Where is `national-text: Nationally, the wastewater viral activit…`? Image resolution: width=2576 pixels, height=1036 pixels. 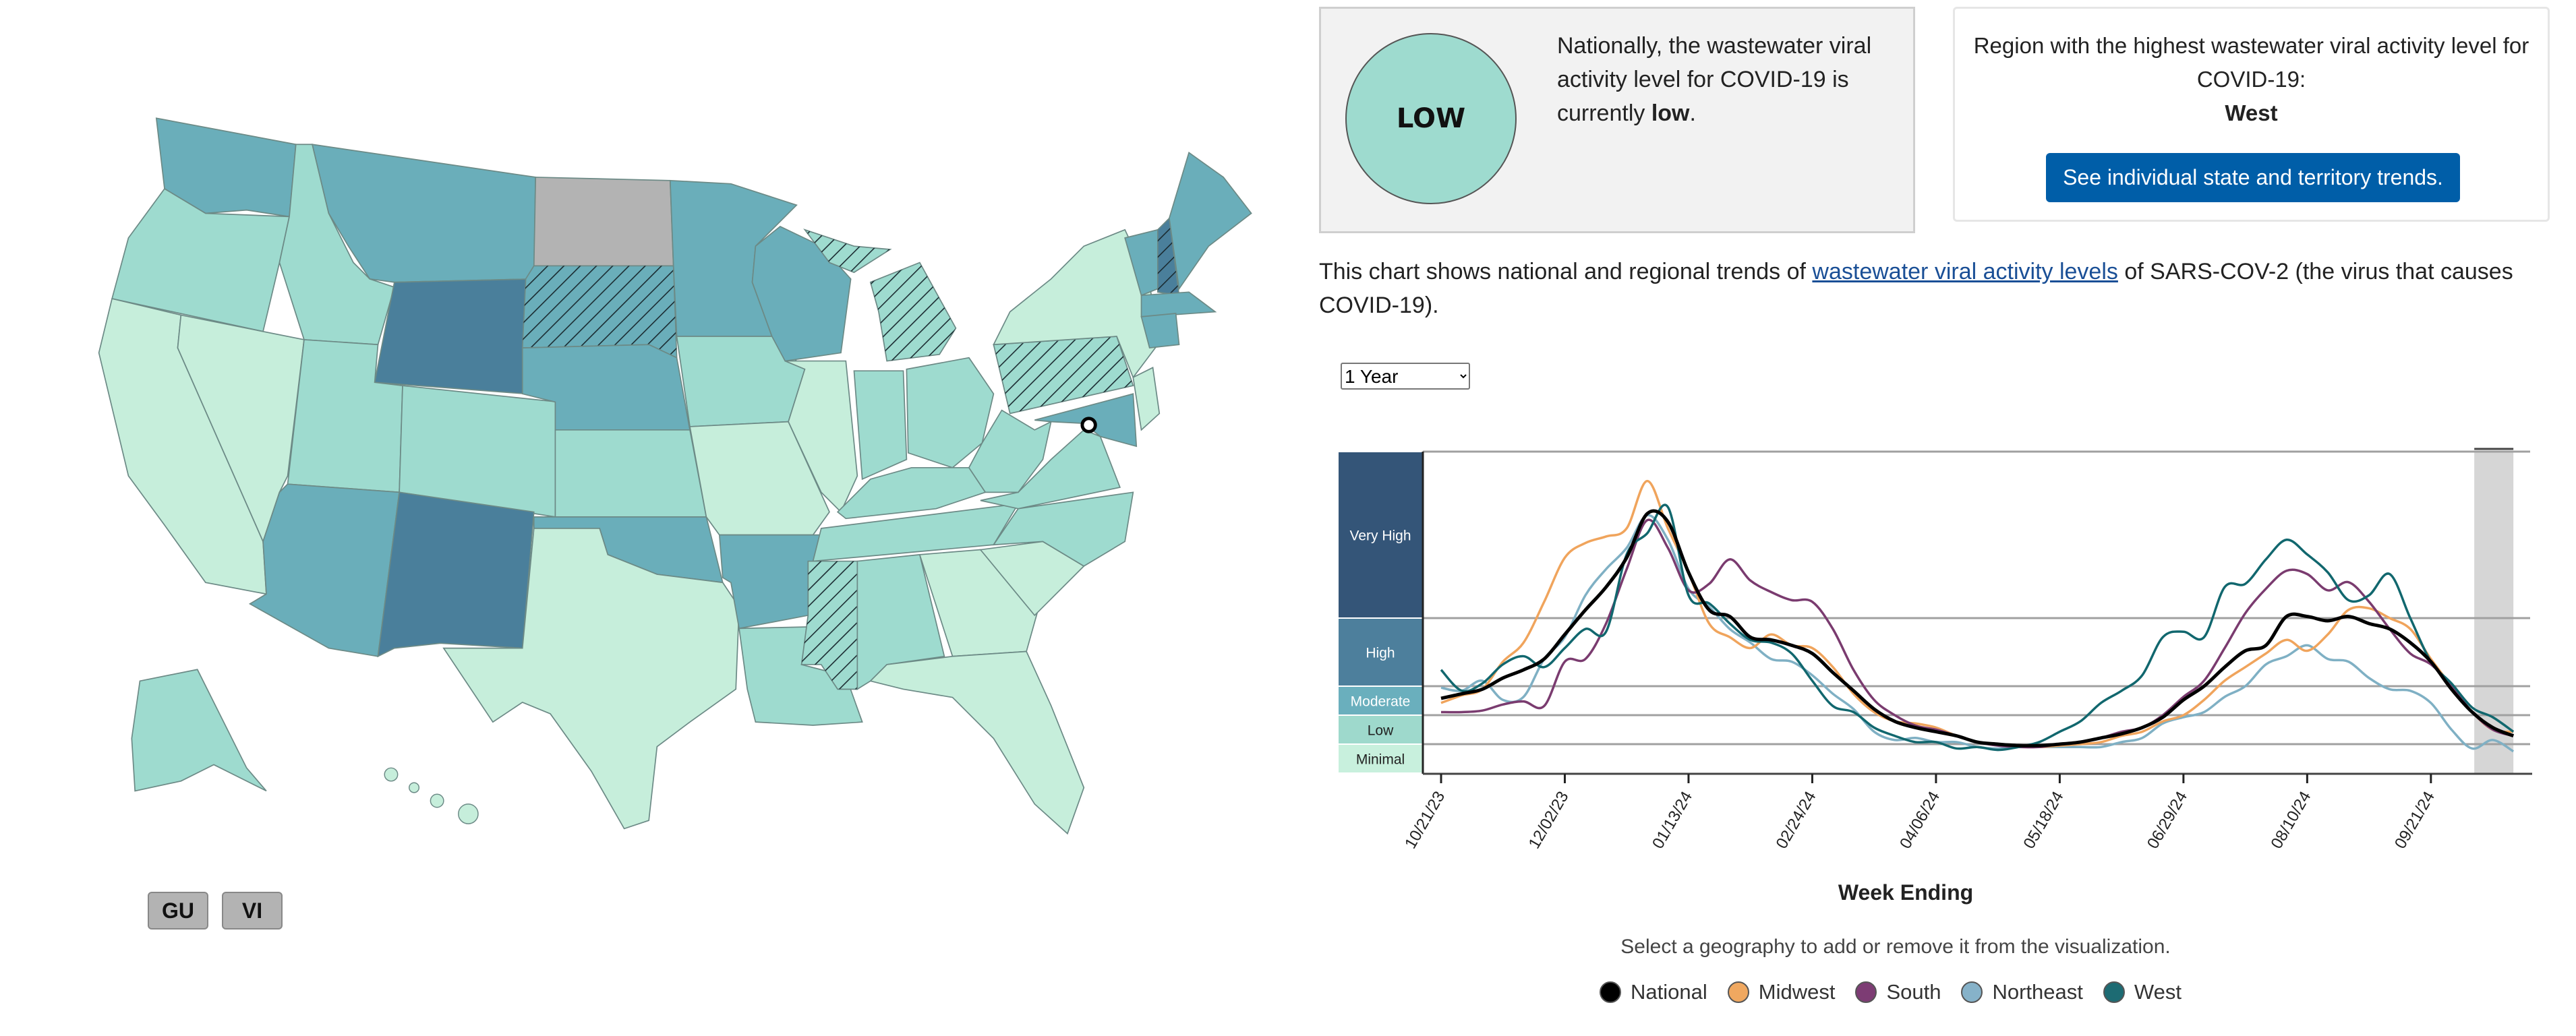 national-text: Nationally, the wastewater viral activit… is located at coordinates (1714, 79).